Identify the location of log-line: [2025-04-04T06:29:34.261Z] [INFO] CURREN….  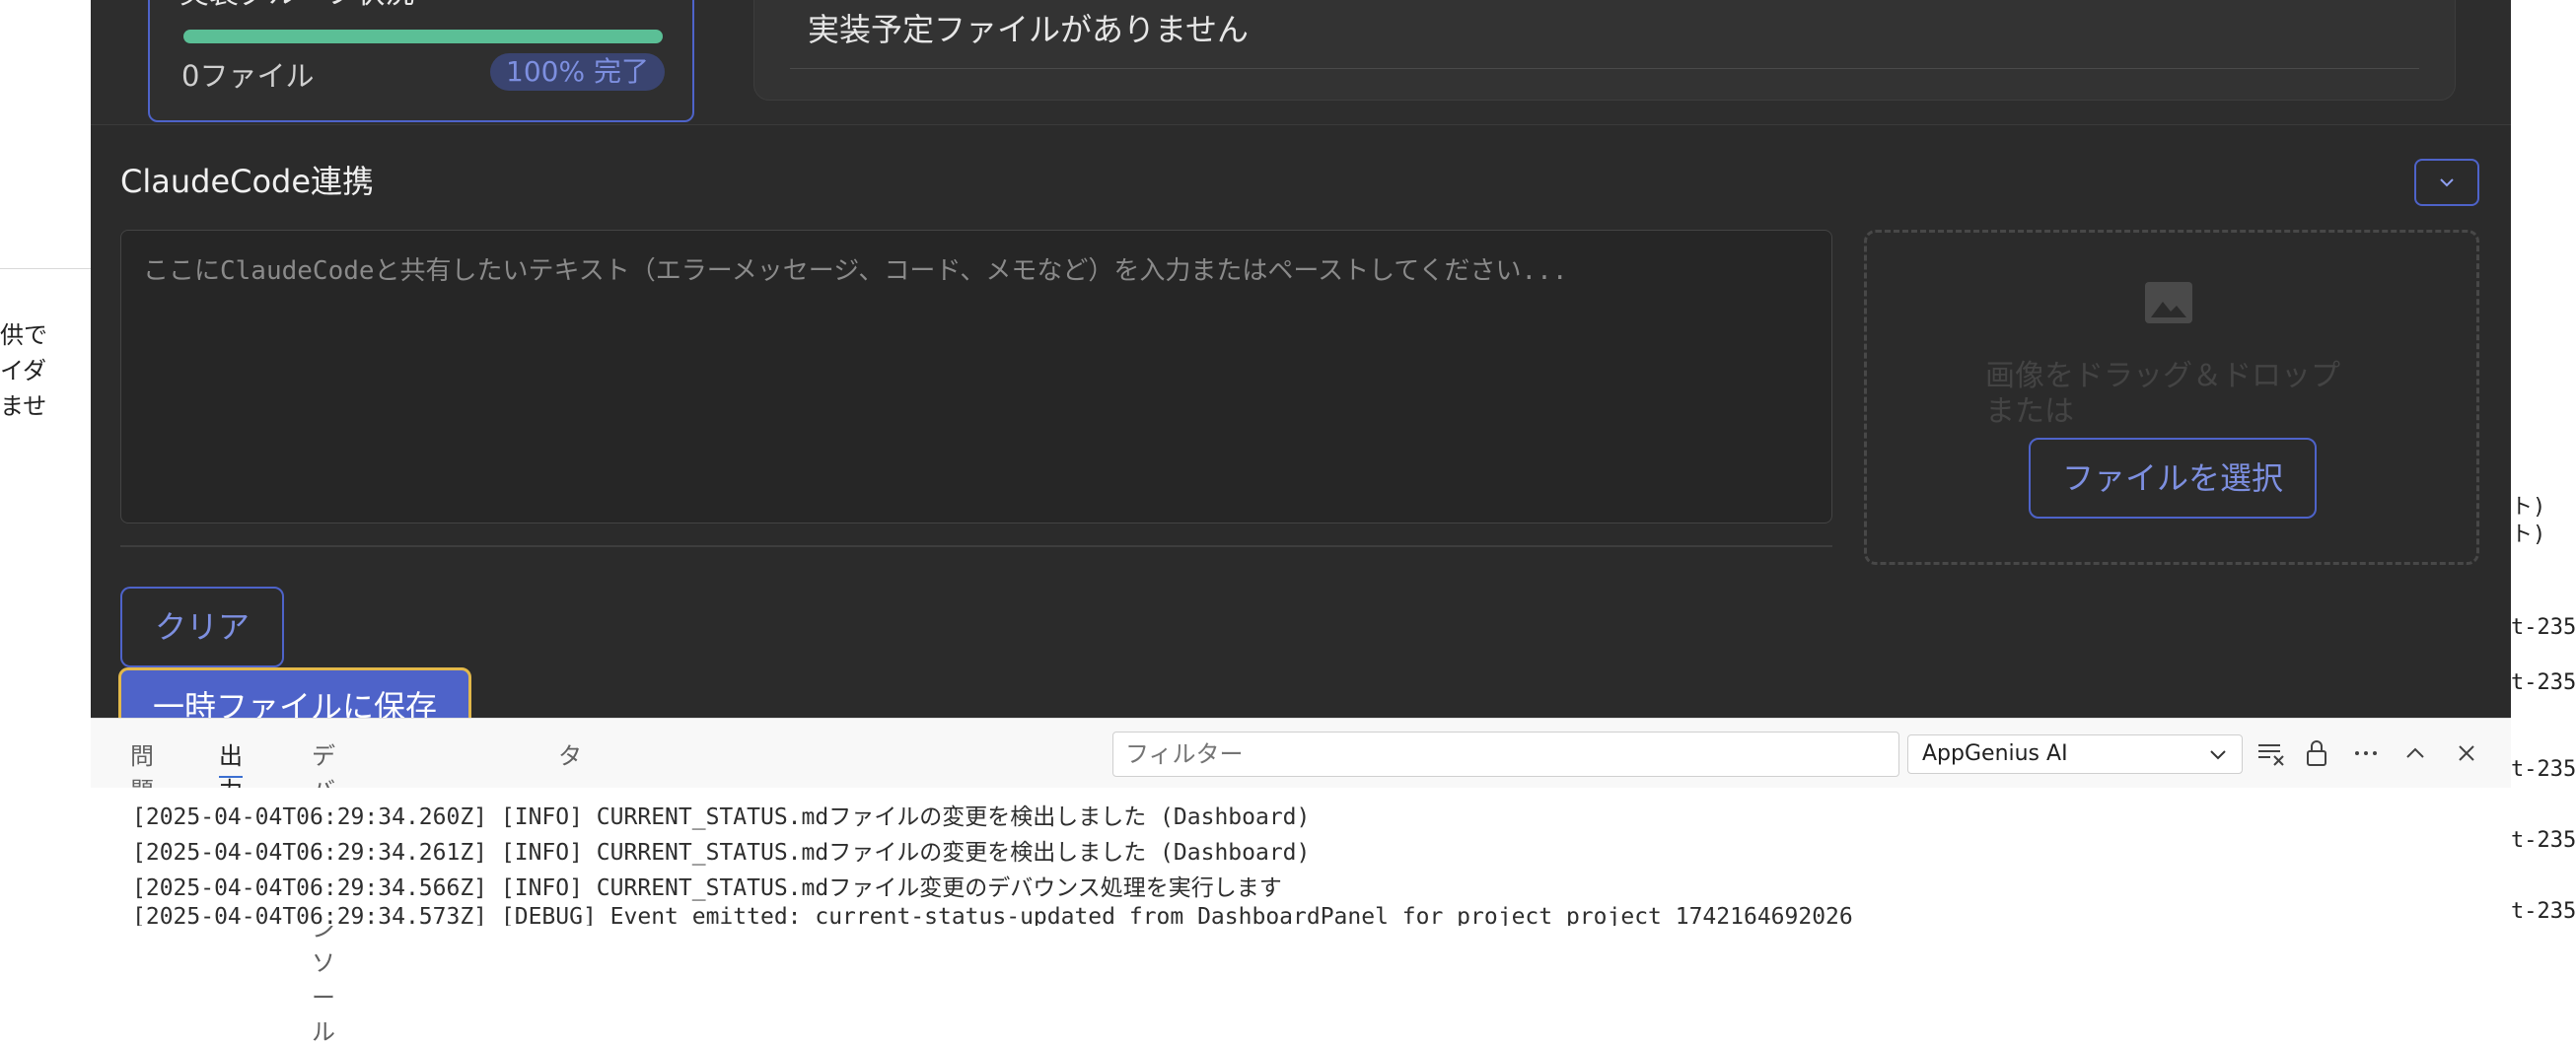
(721, 853).